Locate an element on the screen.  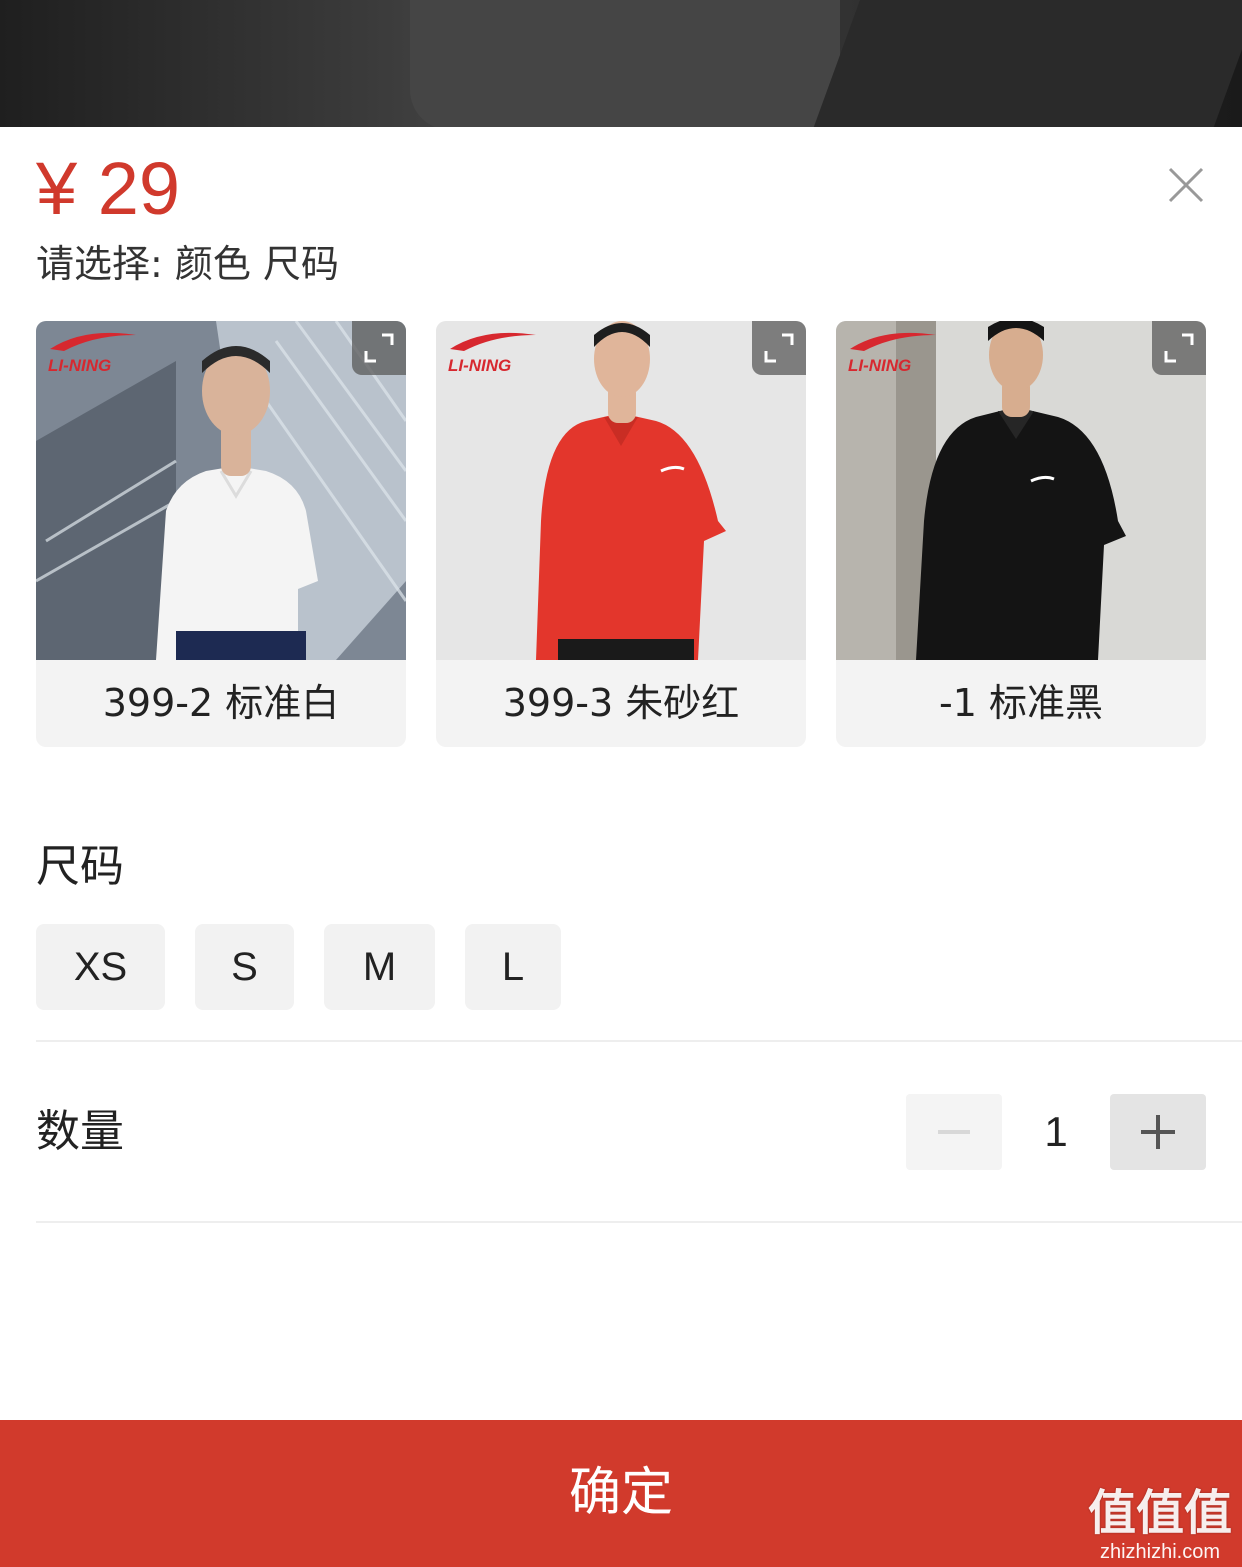
price: ¥ 29 is located at coordinates (108, 188).